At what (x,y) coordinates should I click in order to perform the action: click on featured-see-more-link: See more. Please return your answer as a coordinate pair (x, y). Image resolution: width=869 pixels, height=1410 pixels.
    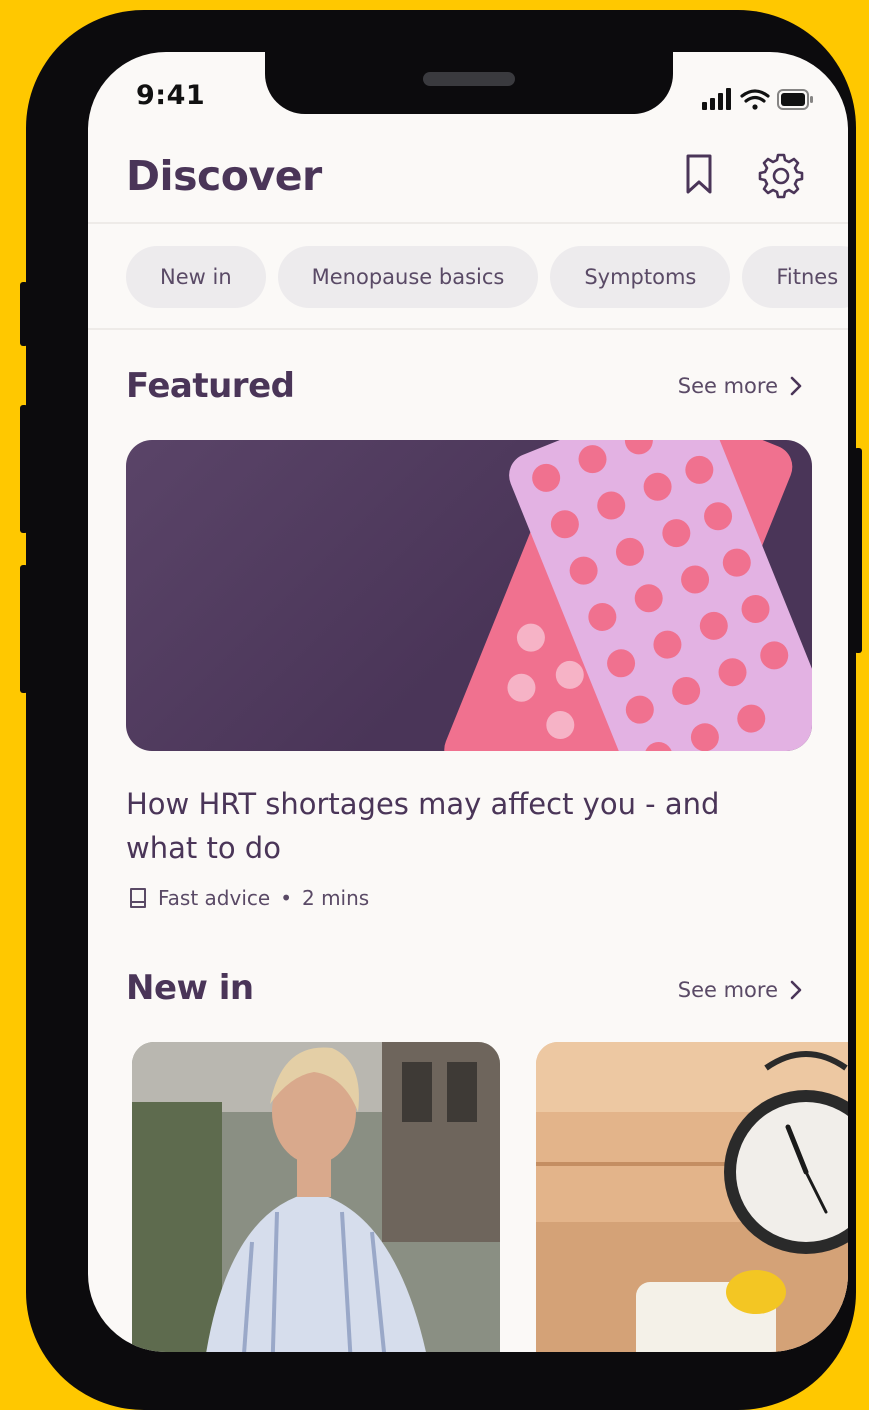
    Looking at the image, I should click on (740, 386).